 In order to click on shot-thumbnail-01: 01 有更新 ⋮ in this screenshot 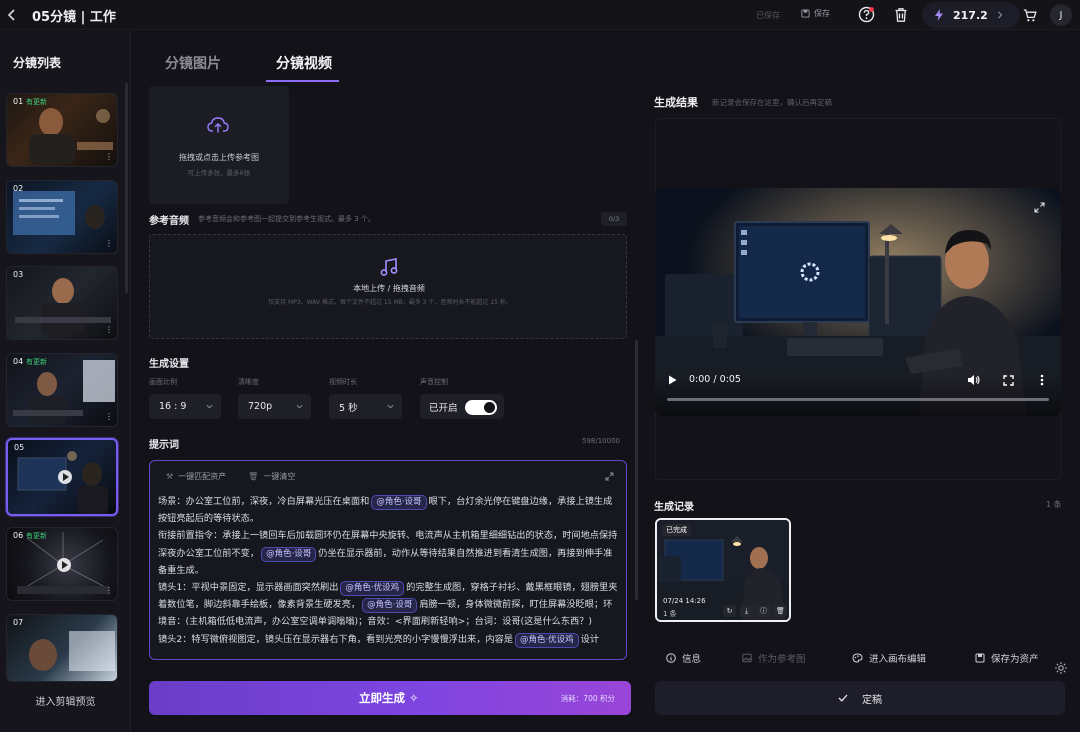, I will do `click(62, 130)`.